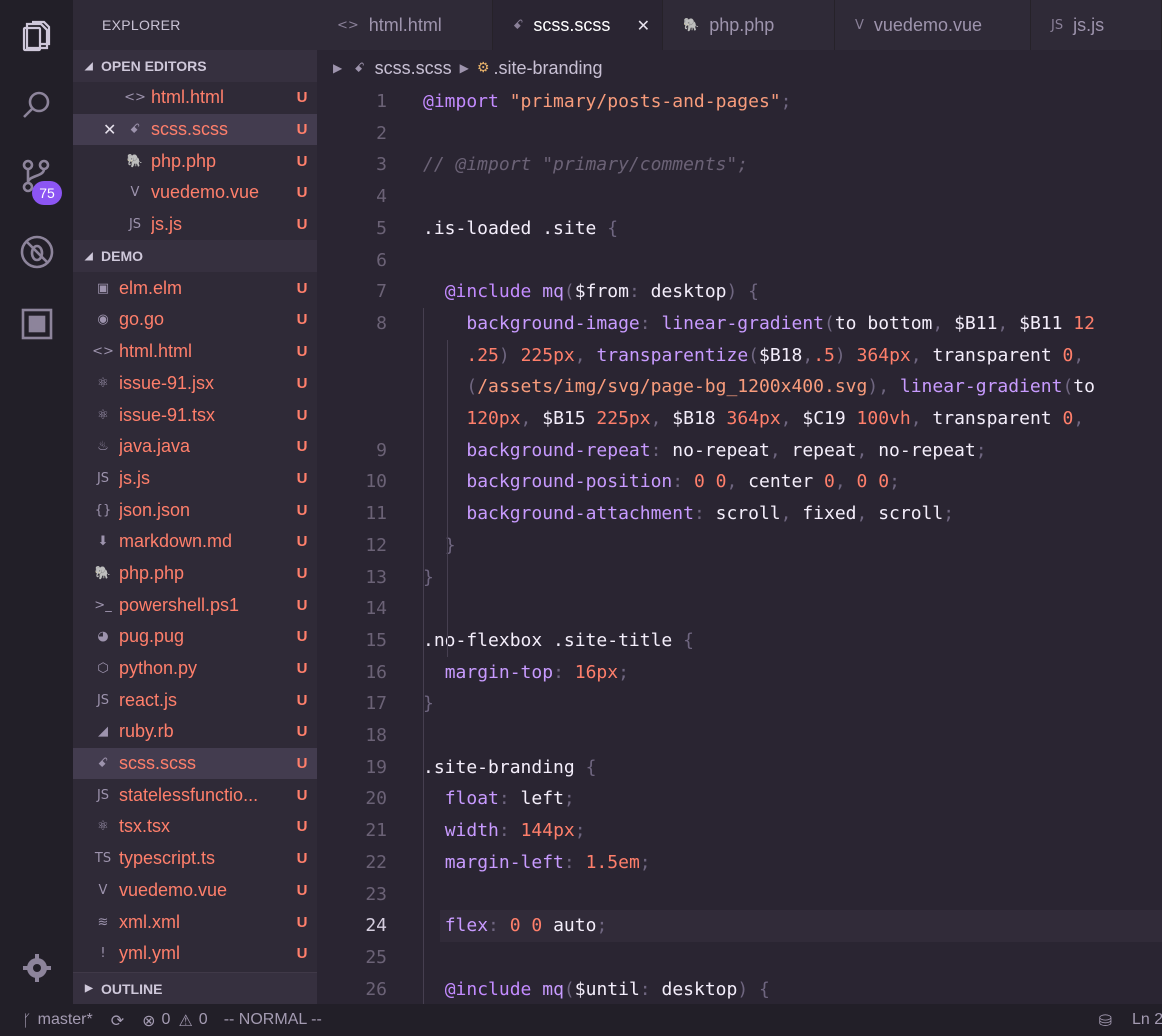  Describe the element at coordinates (643, 25) in the screenshot. I see `close-tab-icon: ✕` at that location.